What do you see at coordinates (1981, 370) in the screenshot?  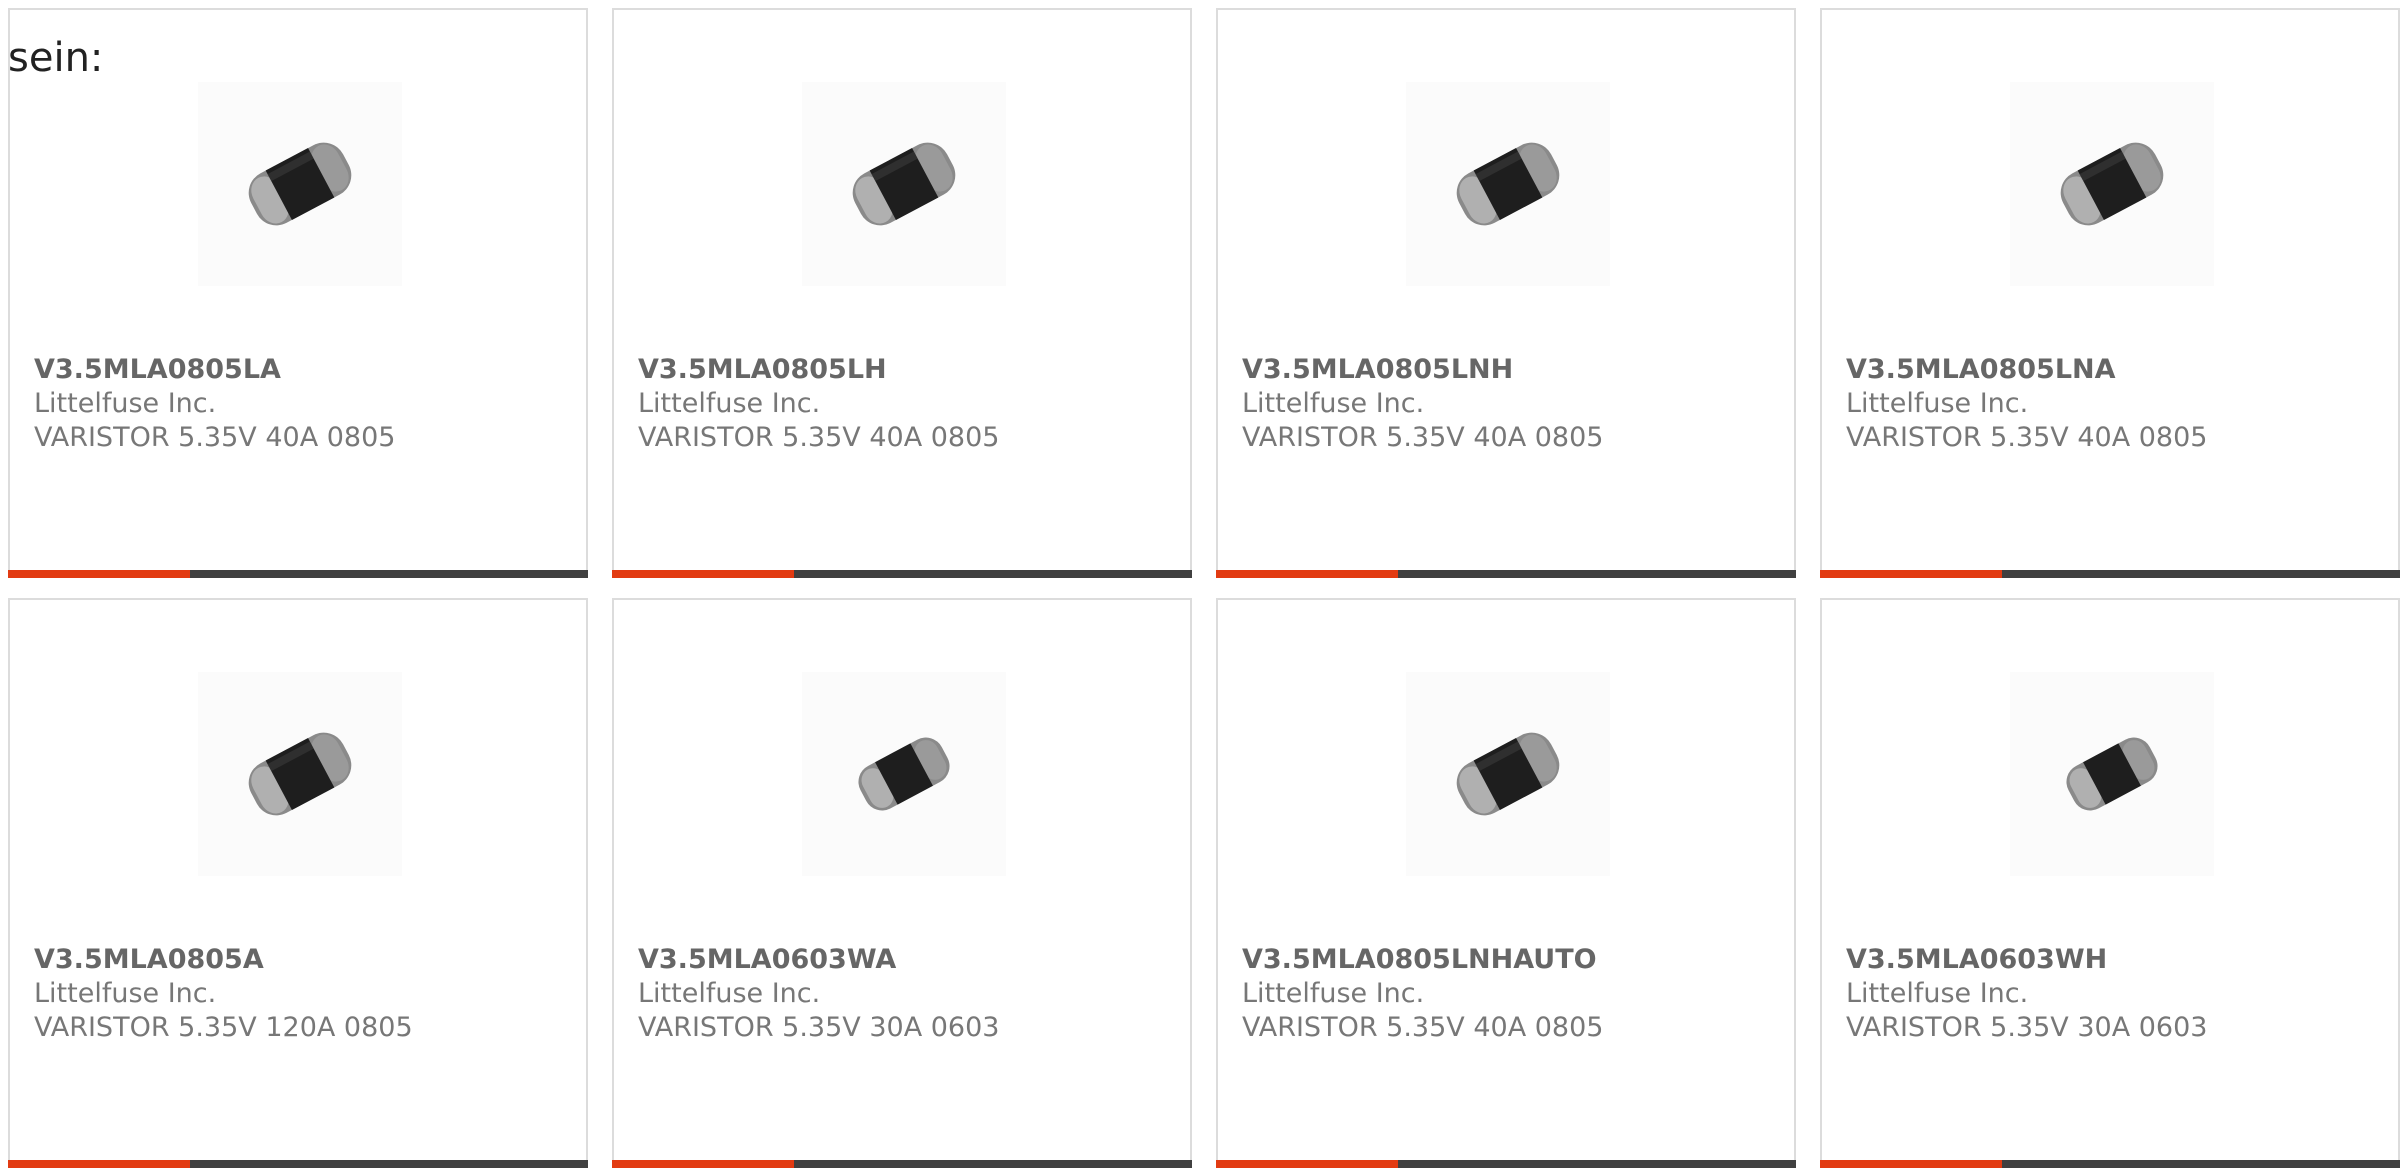 I see `part-number: V3.5MLA0805LNA` at bounding box center [1981, 370].